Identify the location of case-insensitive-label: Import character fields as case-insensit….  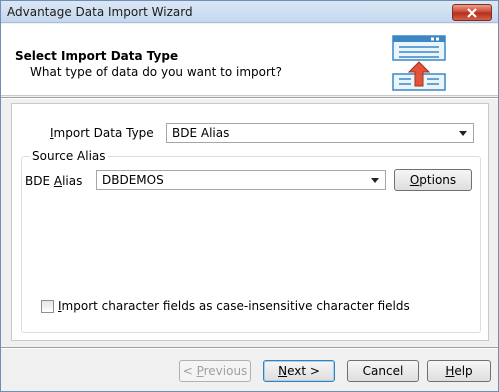
(234, 306).